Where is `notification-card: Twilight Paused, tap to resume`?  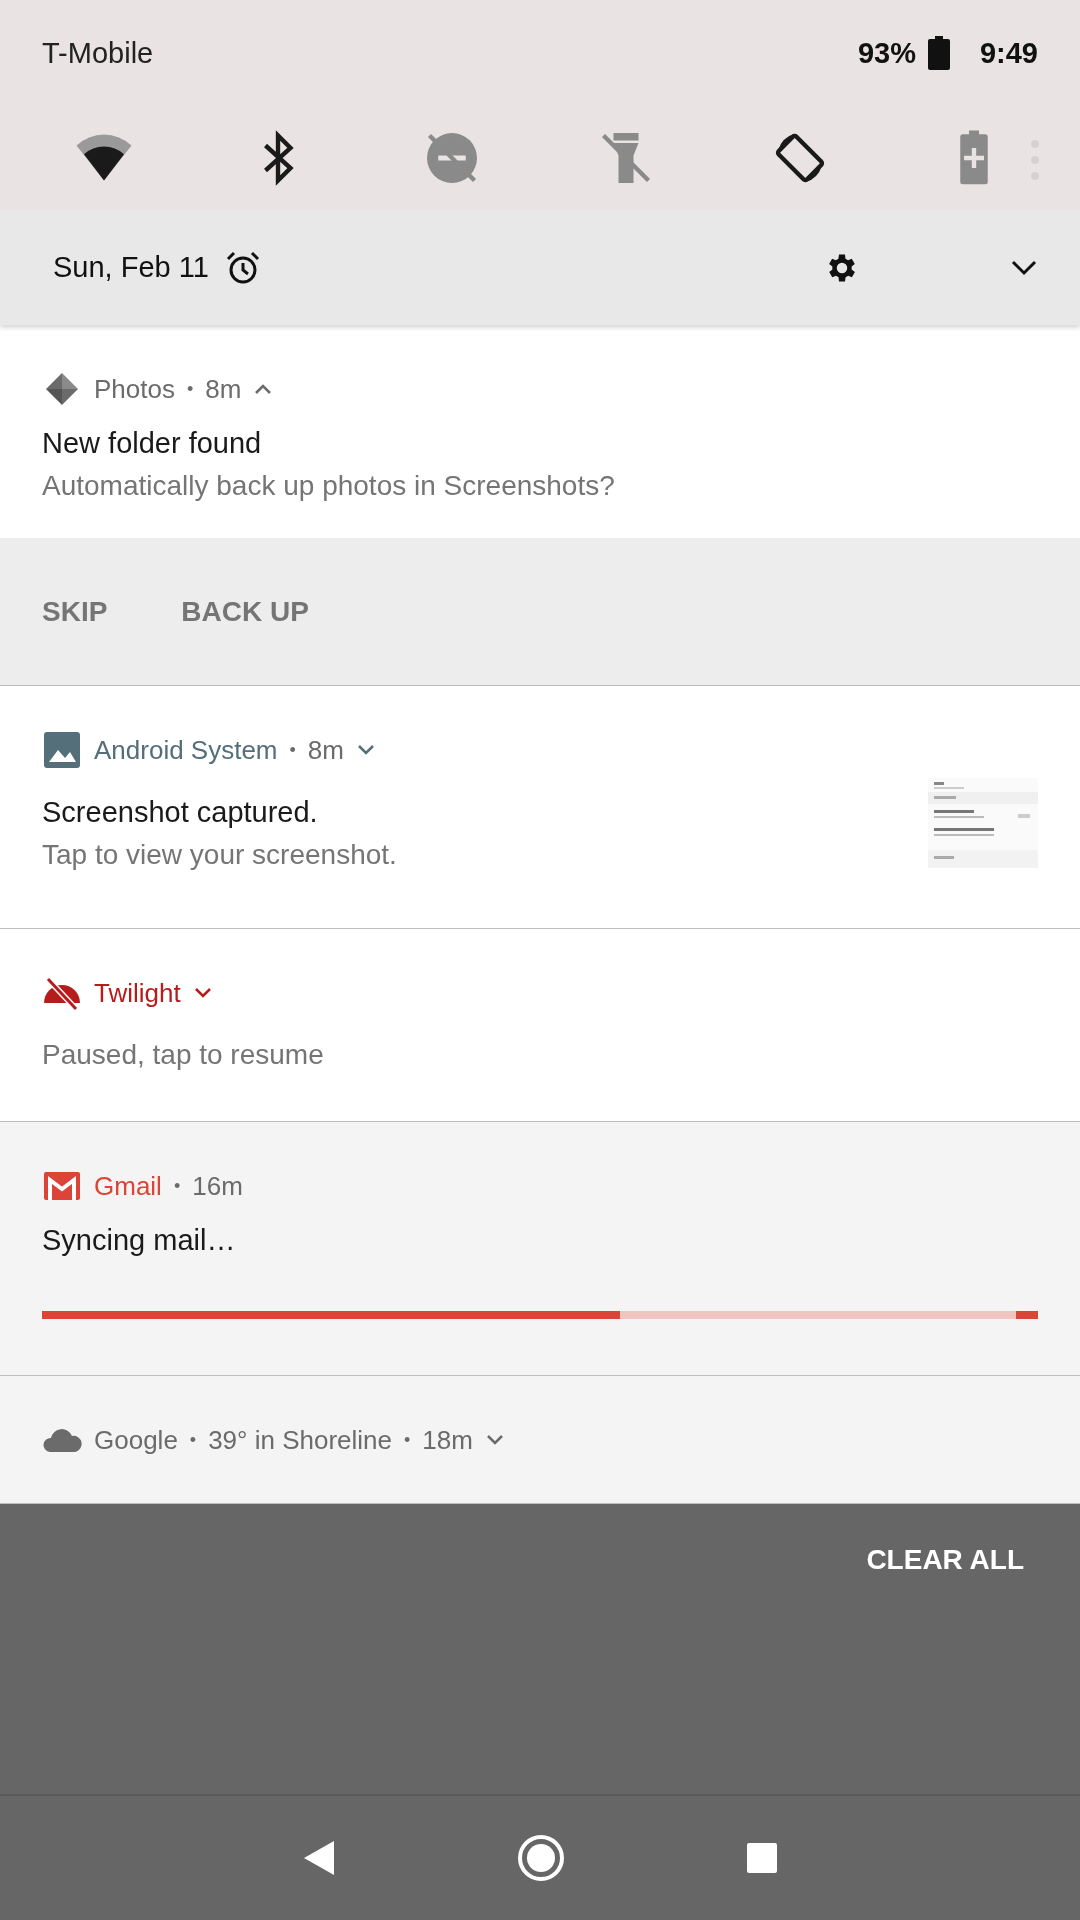
notification-card: Twilight Paused, tap to resume is located at coordinates (540, 1025).